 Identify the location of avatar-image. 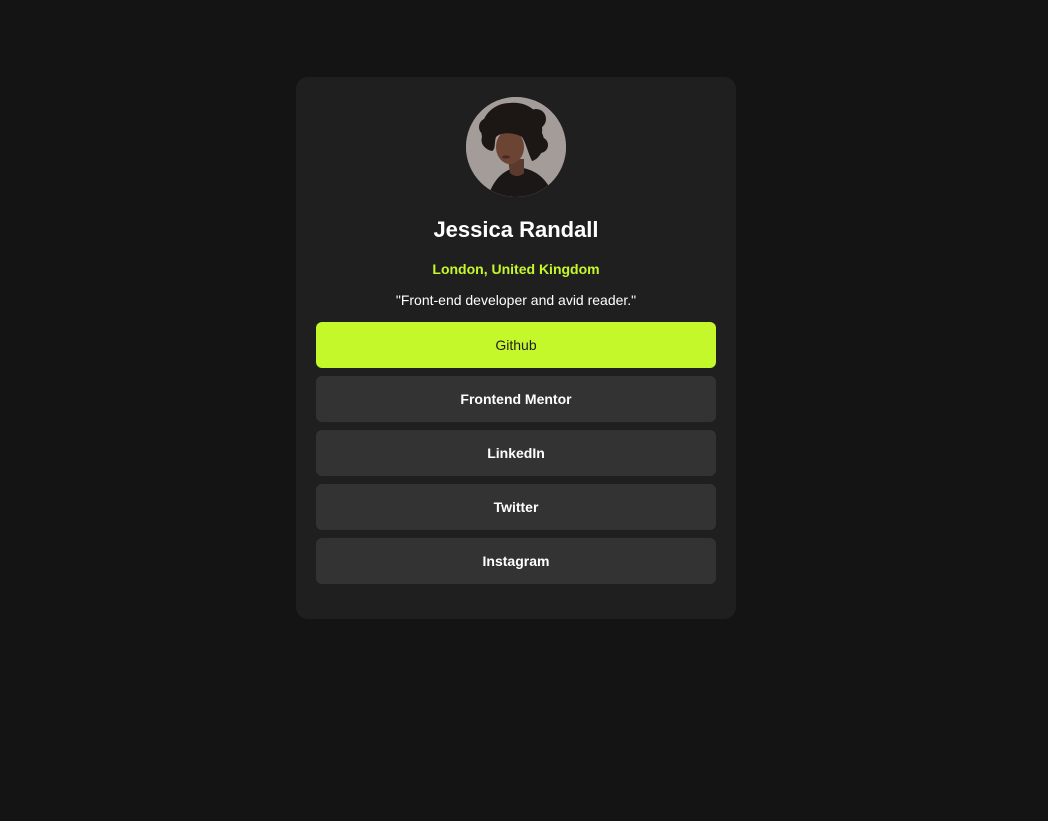
(516, 147).